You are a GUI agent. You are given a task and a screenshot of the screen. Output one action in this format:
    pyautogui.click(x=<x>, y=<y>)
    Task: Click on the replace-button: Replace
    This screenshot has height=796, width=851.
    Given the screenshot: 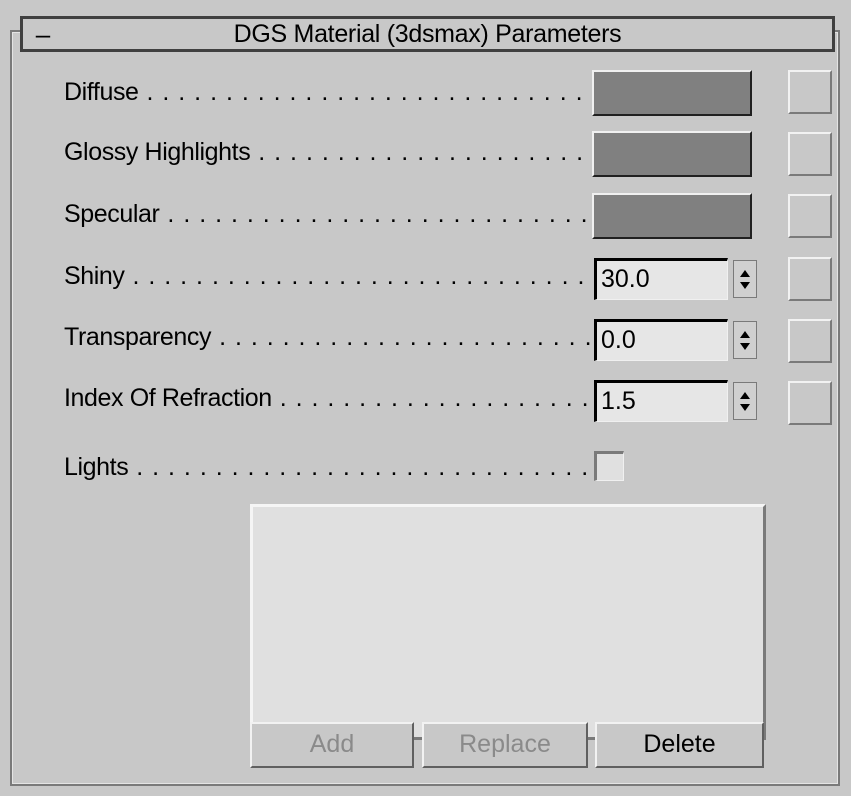 What is the action you would take?
    pyautogui.click(x=505, y=745)
    